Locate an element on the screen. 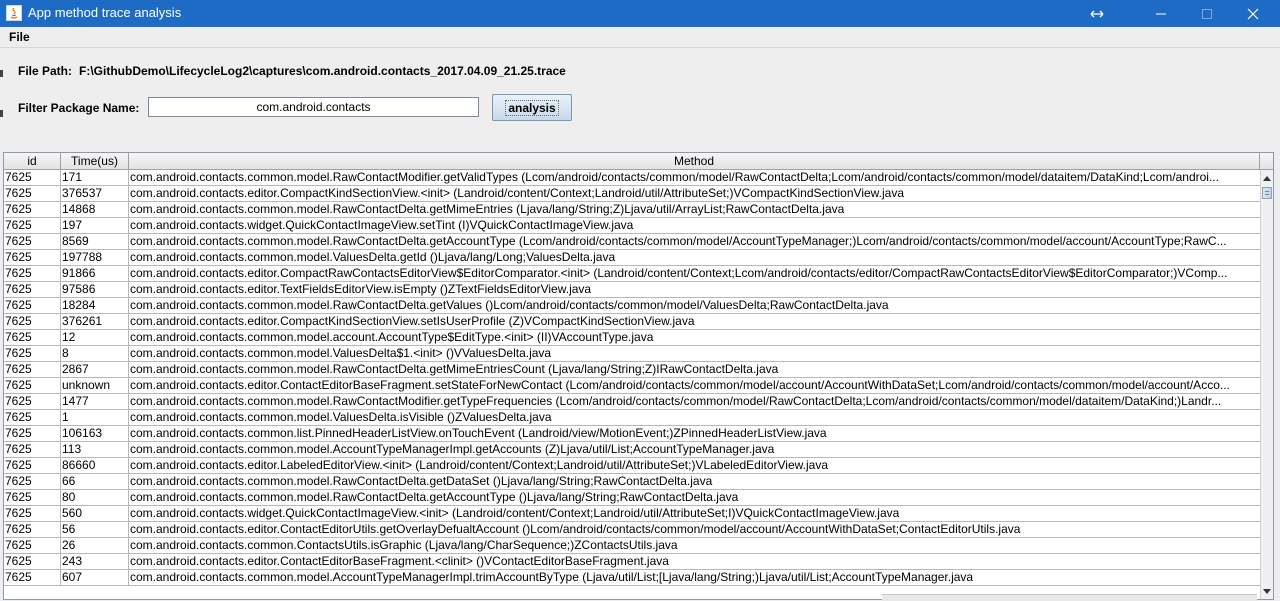 This screenshot has width=1280, height=601. column-header-id: id is located at coordinates (32, 161).